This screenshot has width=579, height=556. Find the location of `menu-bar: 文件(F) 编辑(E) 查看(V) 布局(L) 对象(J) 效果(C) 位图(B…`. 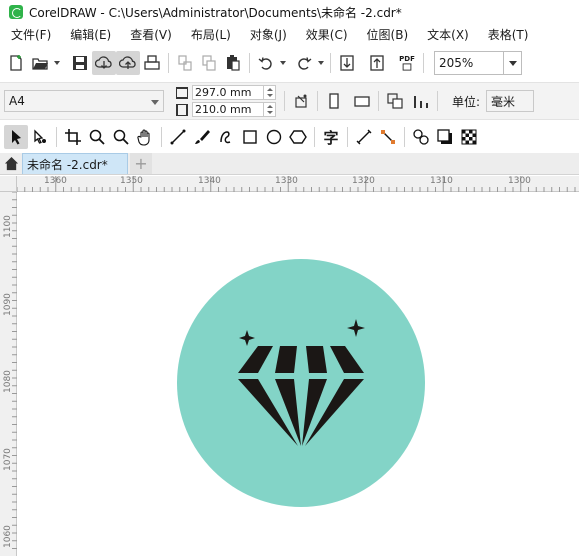

menu-bar: 文件(F) 编辑(E) 查看(V) 布局(L) 对象(J) 效果(C) 位图(B… is located at coordinates (289, 35).